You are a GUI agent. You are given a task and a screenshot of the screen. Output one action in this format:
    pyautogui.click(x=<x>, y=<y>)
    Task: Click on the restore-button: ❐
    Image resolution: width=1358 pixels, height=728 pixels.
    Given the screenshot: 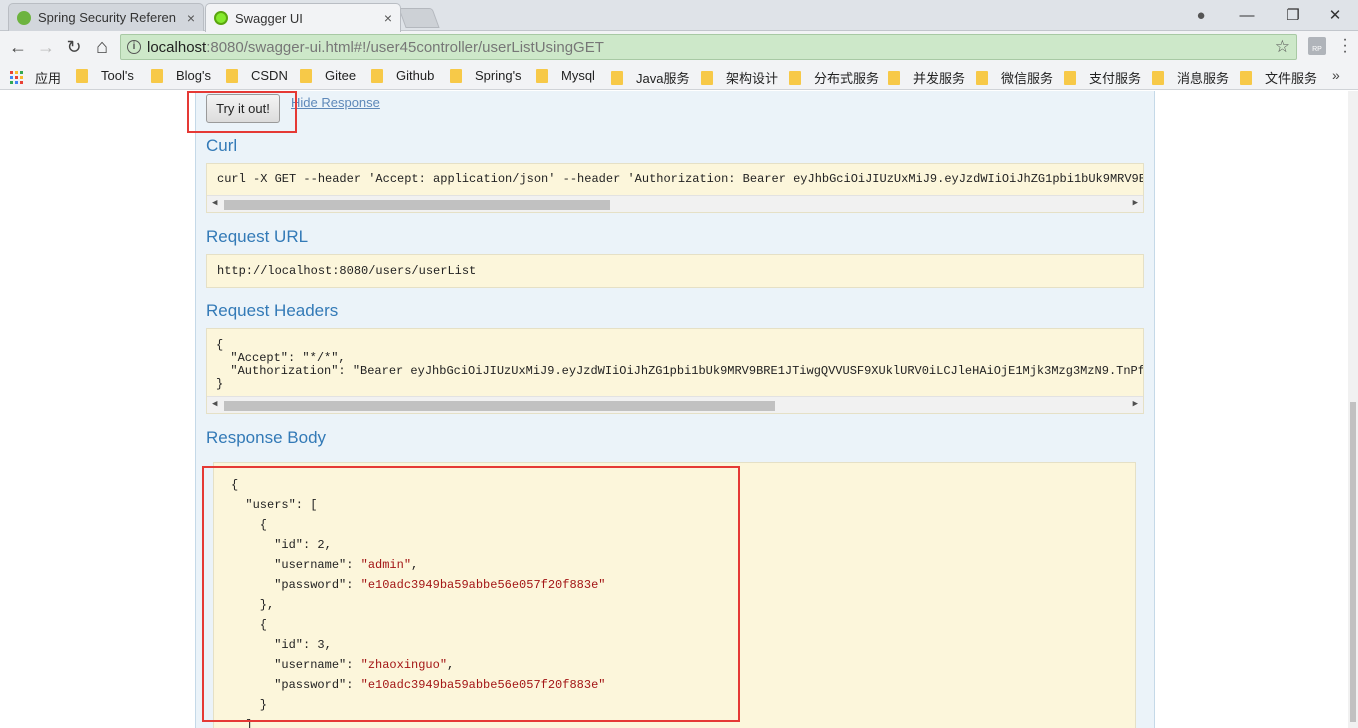 What is the action you would take?
    pyautogui.click(x=1293, y=15)
    